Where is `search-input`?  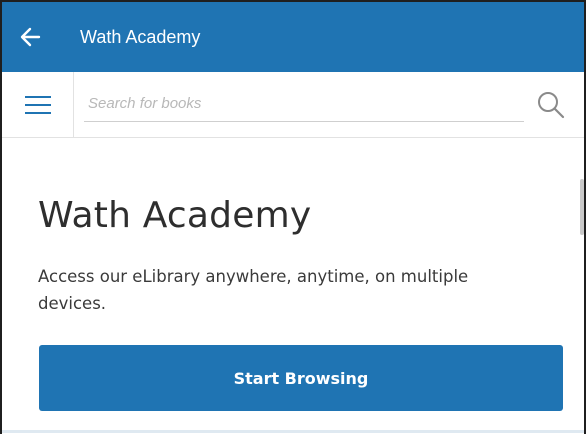
search-input is located at coordinates (304, 104).